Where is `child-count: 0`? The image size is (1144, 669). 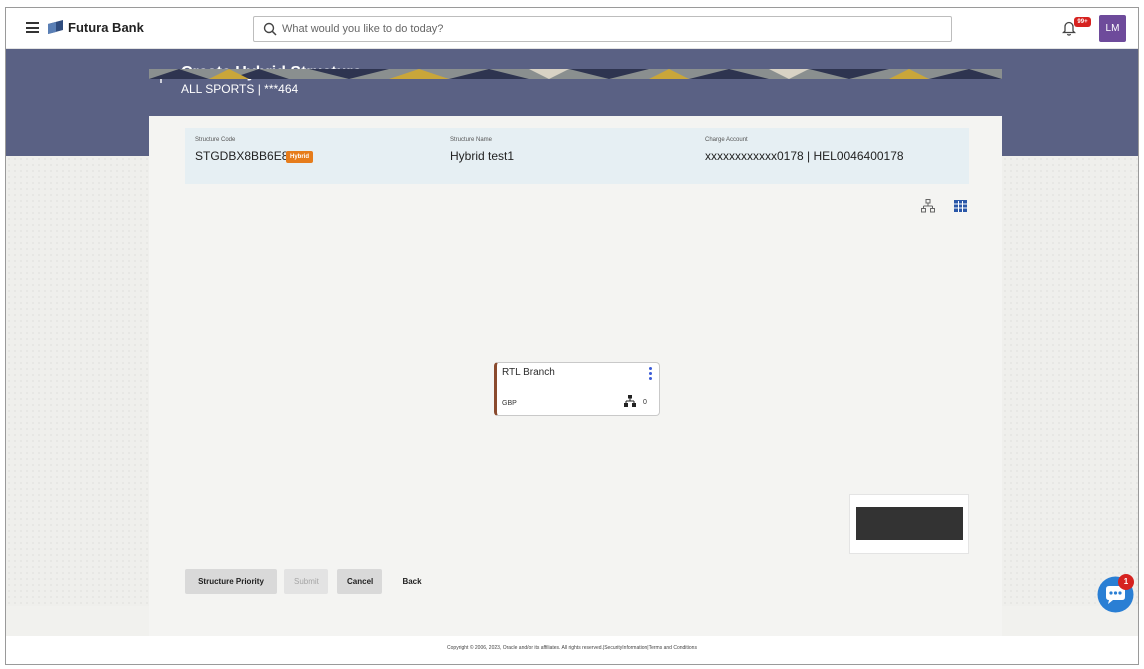 child-count: 0 is located at coordinates (645, 402).